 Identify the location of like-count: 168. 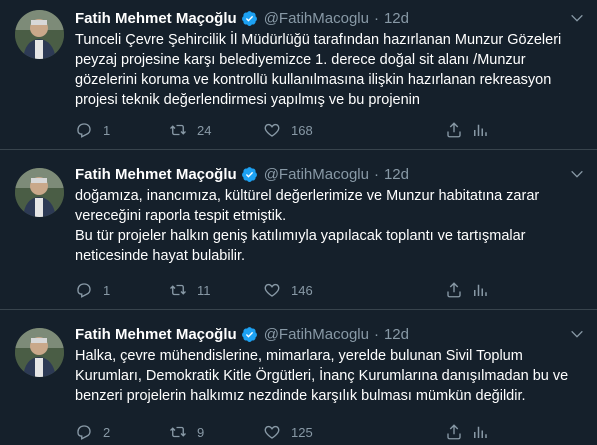
(302, 130).